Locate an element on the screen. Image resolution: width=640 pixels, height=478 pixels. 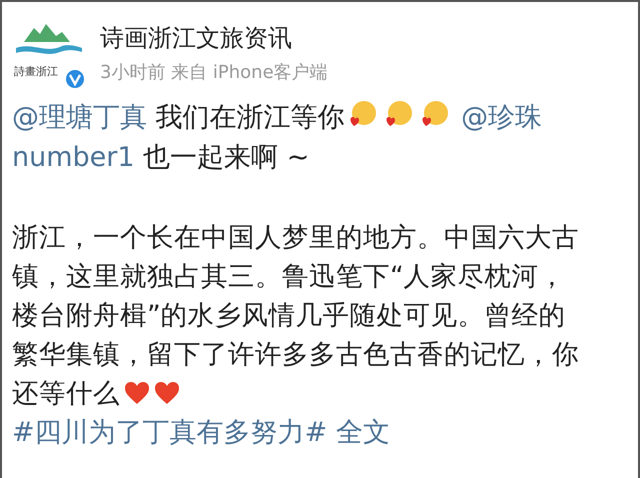
logo-text: 詩畫浙江 is located at coordinates (36, 71).